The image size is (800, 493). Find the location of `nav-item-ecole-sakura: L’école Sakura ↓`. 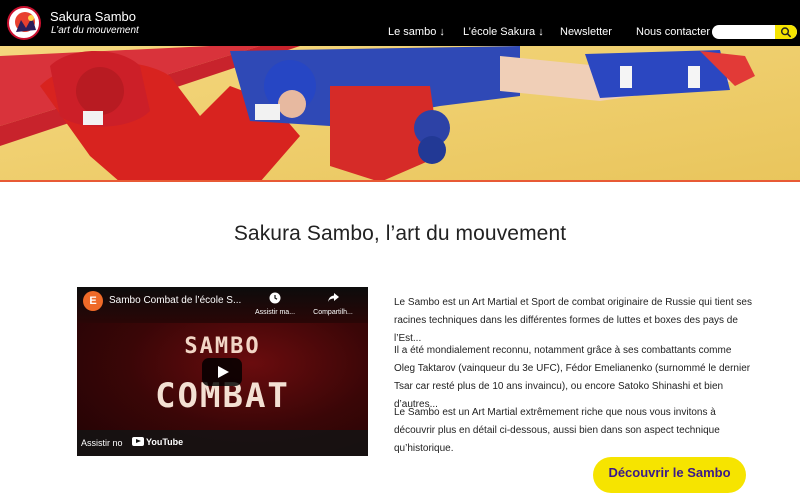

nav-item-ecole-sakura: L’école Sakura ↓ is located at coordinates (503, 32).